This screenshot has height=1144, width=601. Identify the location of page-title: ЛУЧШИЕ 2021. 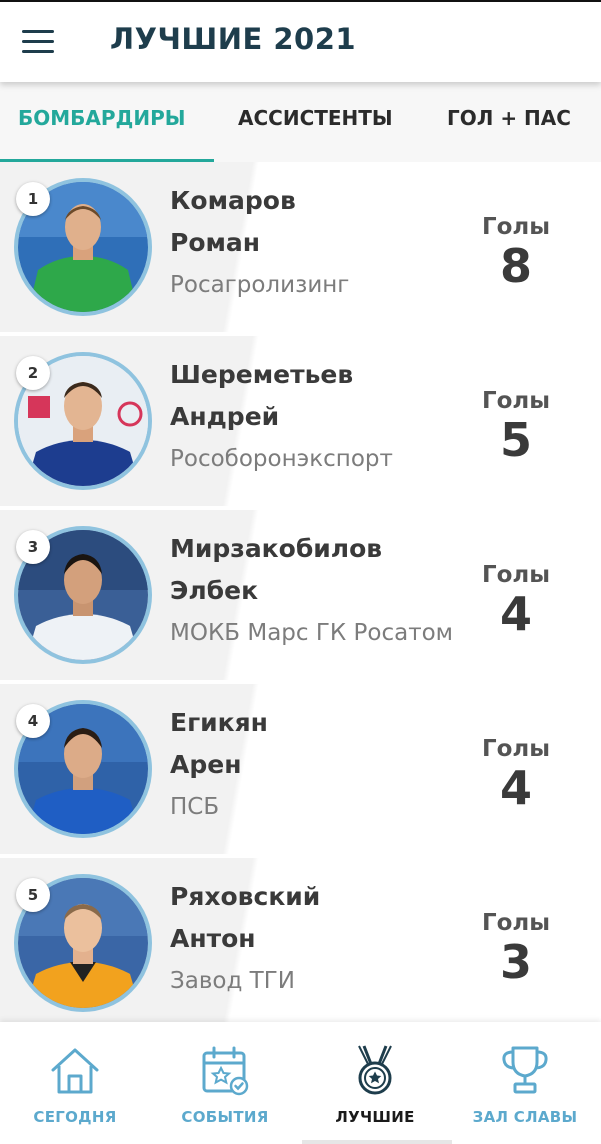
(233, 39).